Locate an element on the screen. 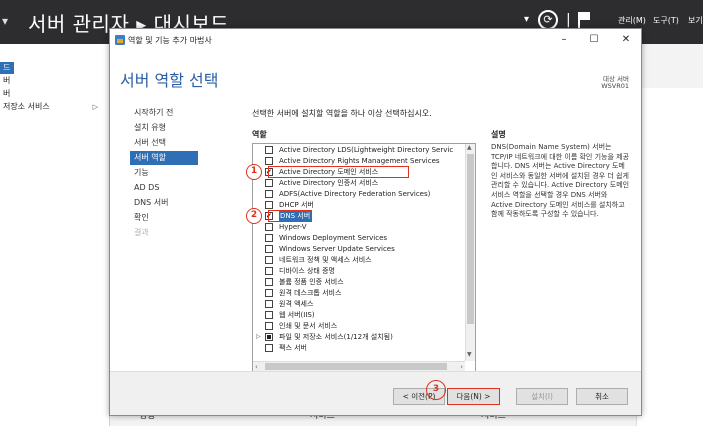 The image size is (703, 426). server-manager-app-icon is located at coordinates (120, 40).